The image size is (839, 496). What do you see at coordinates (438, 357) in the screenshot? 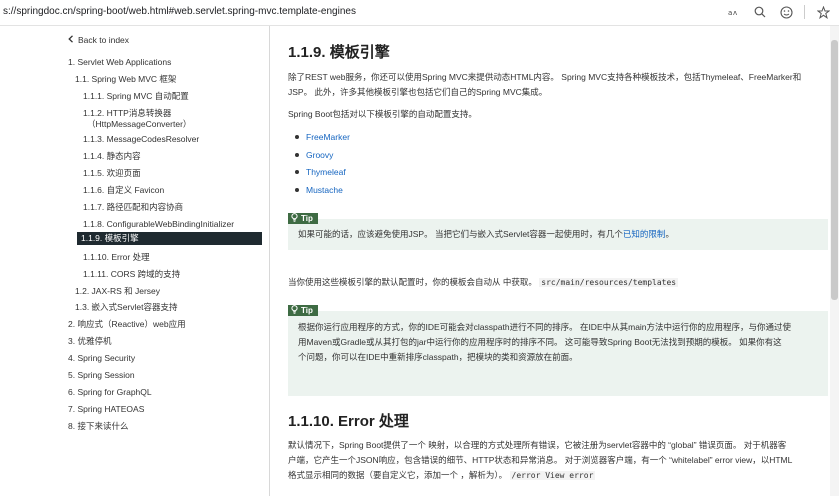
I see `tip-classpath-line-3: 个问题，你可以在IDE中重新排序classpath，把模块的类和资源放在前面。` at bounding box center [438, 357].